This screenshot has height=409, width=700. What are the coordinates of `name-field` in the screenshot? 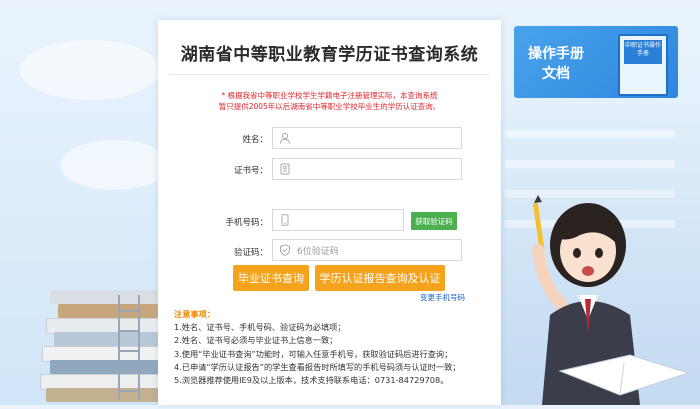 It's located at (367, 138).